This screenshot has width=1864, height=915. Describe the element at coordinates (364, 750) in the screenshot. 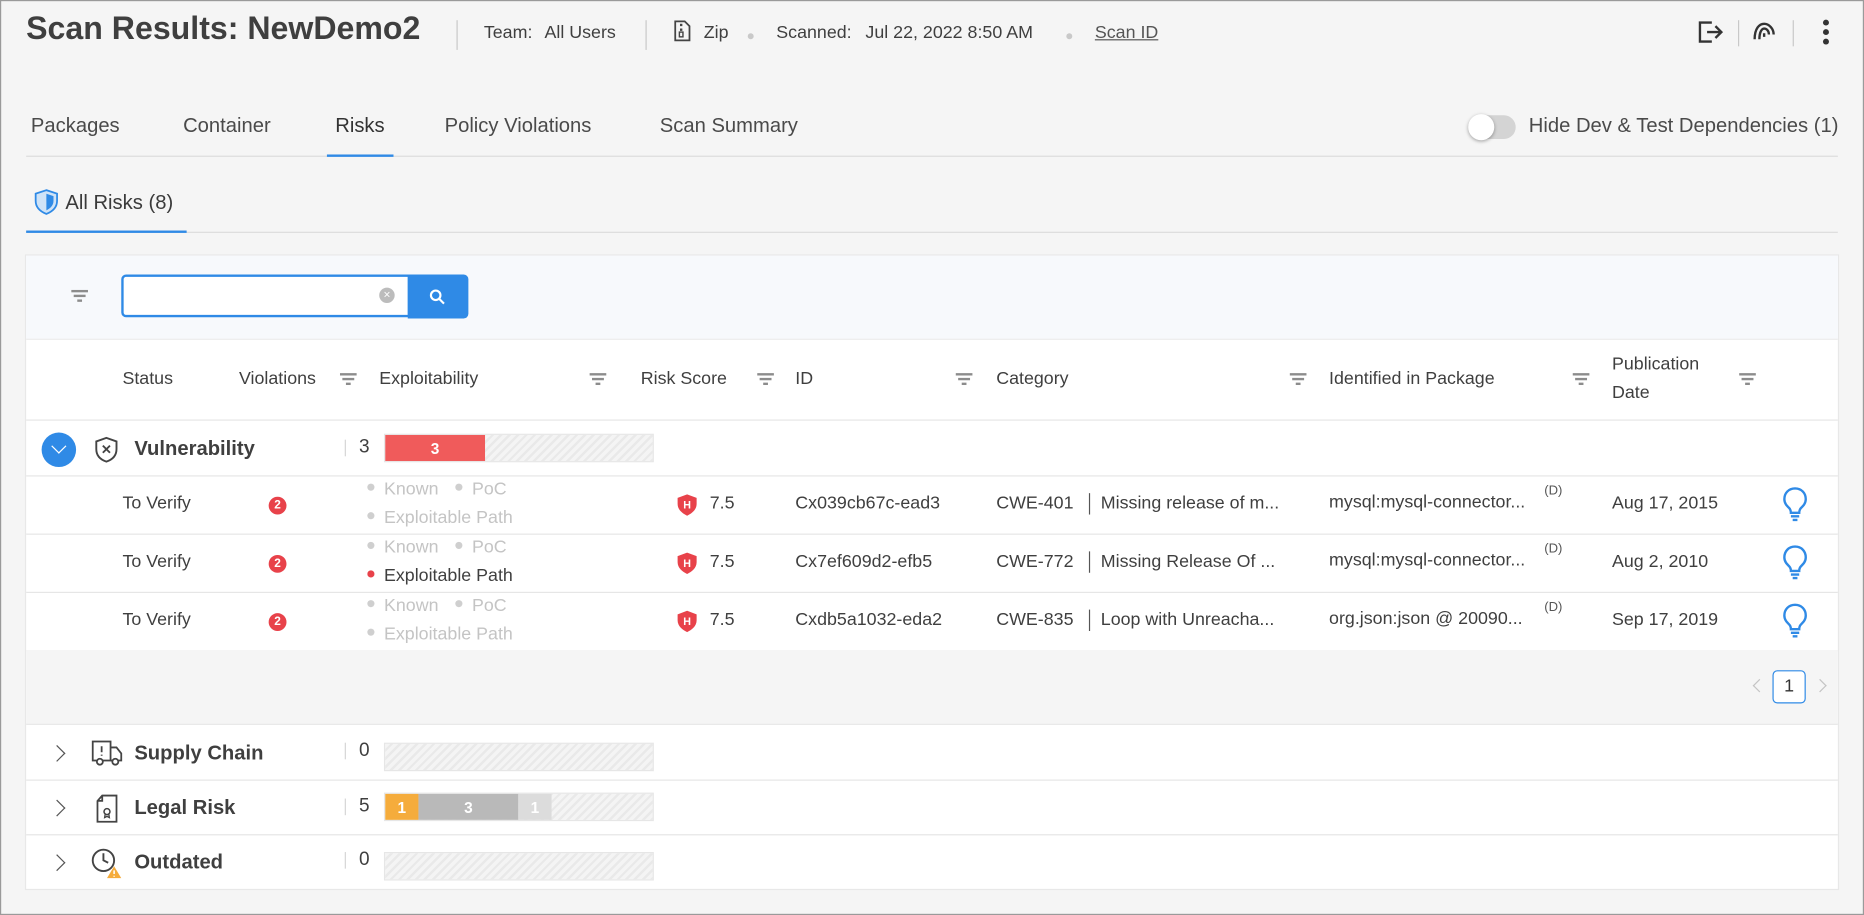

I see `supply-chain-count: 0` at that location.